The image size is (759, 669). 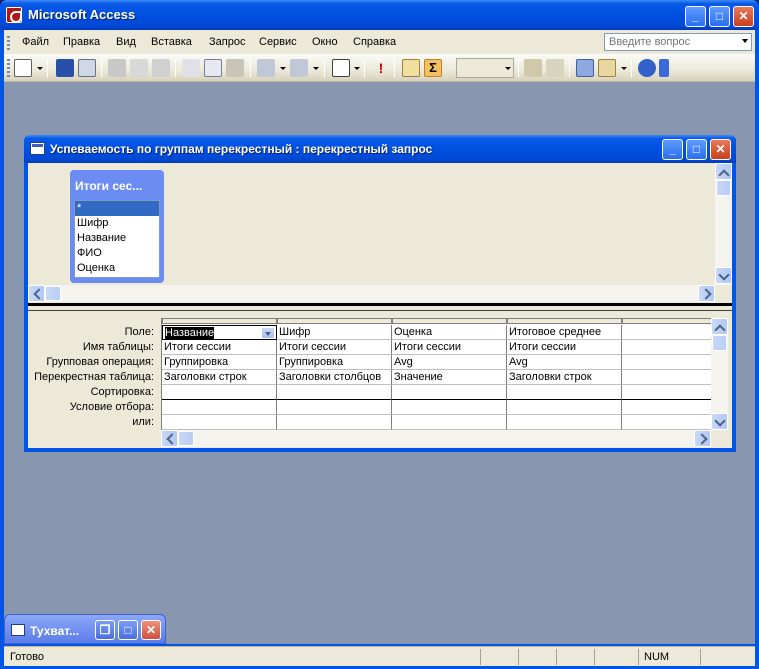 What do you see at coordinates (533, 68) in the screenshot?
I see `properties-icon` at bounding box center [533, 68].